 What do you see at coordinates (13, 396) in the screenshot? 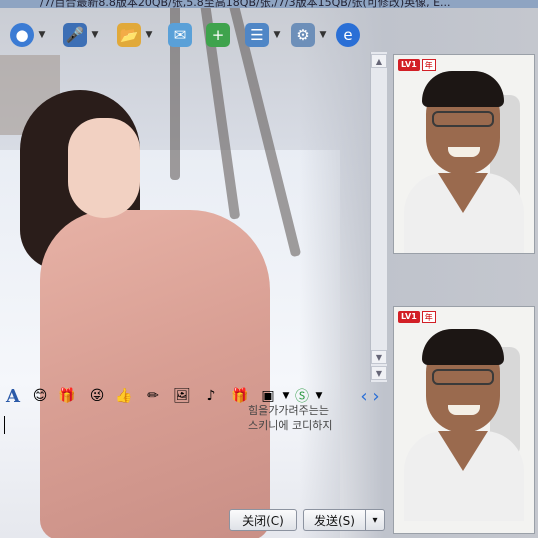
I see `font-button: A` at bounding box center [13, 396].